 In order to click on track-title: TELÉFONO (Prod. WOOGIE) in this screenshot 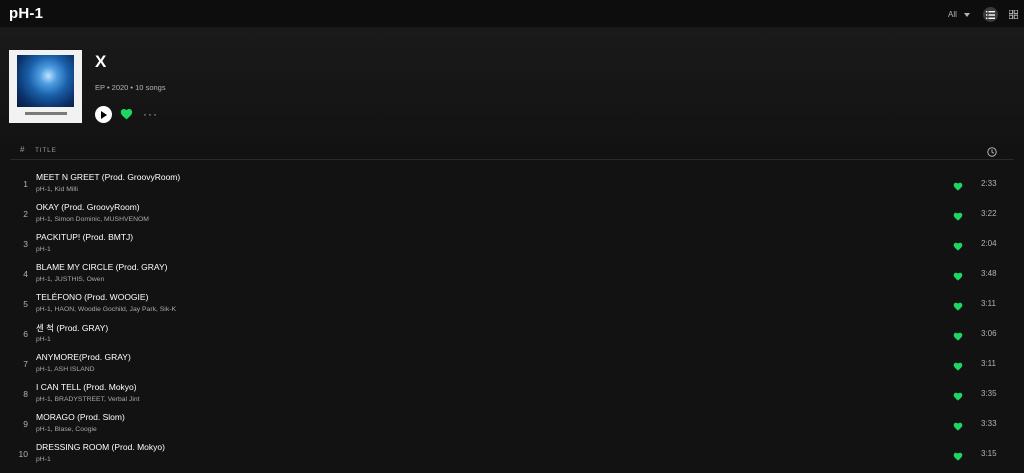, I will do `click(92, 297)`.